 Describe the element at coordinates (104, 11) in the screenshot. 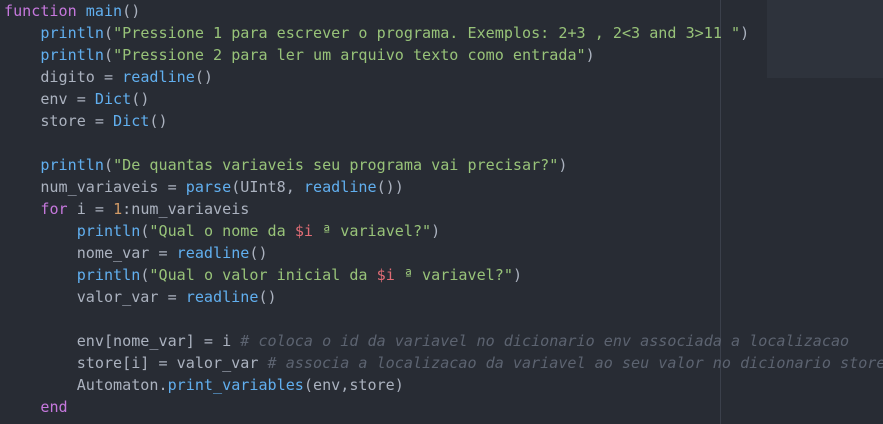

I see `code-token-fn: main` at that location.